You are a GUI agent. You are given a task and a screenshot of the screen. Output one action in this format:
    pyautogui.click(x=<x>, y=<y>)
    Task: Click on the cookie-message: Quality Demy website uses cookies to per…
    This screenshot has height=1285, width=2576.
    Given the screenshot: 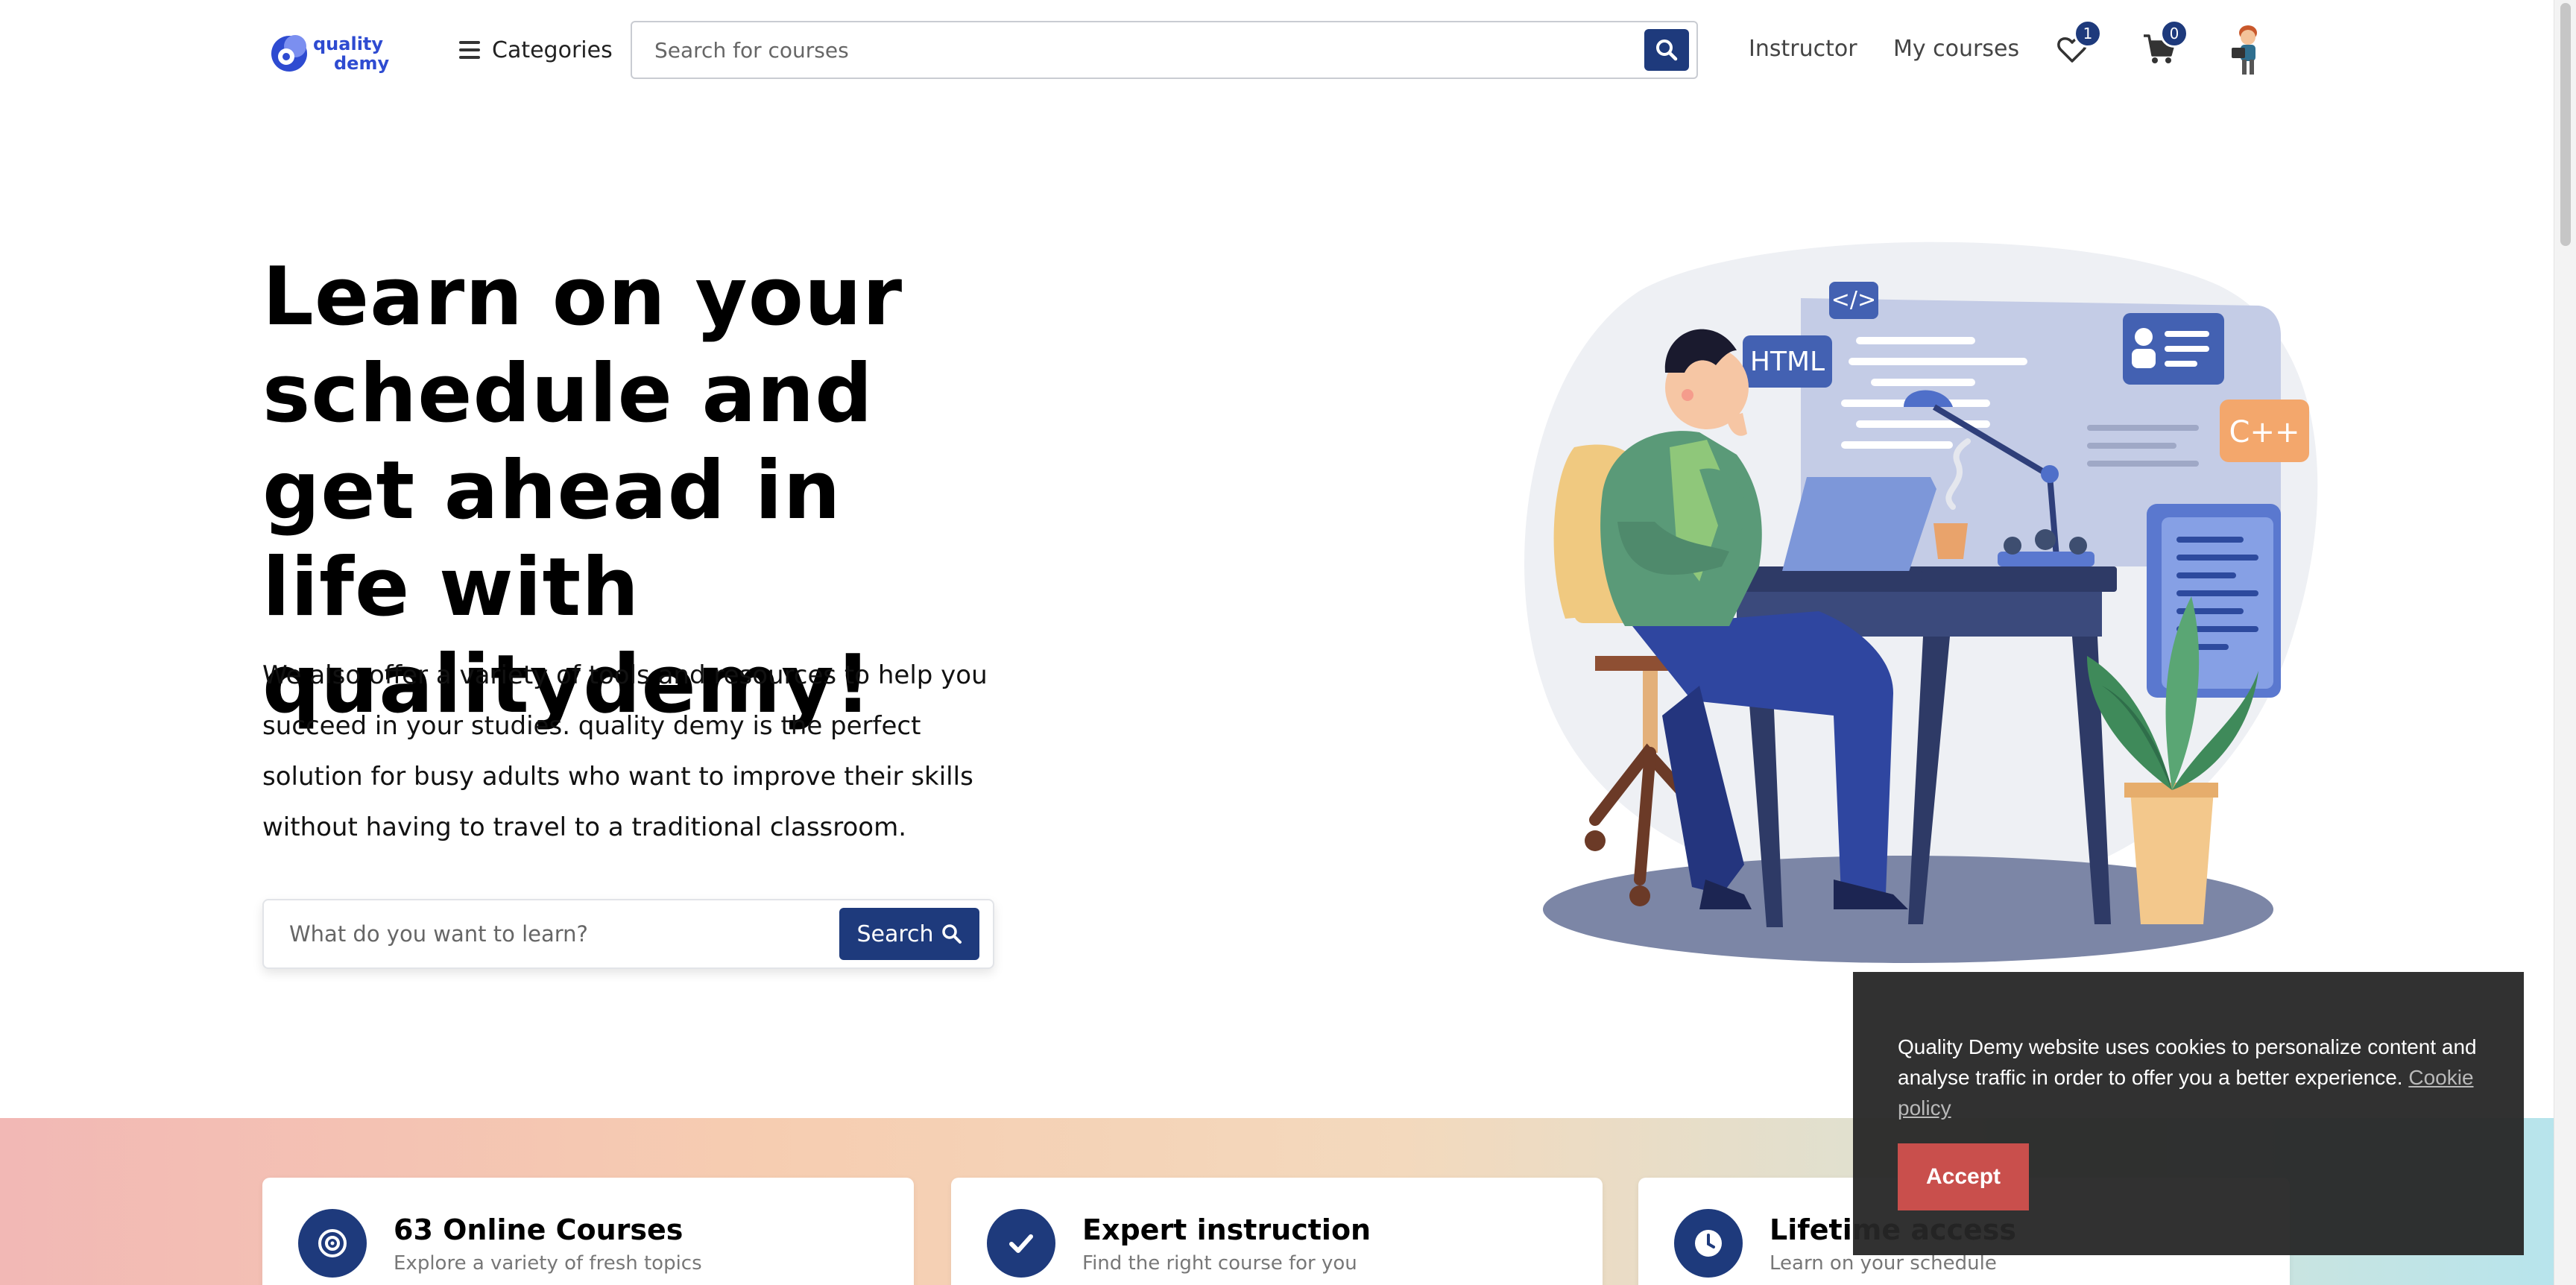 What is the action you would take?
    pyautogui.click(x=2187, y=1062)
    